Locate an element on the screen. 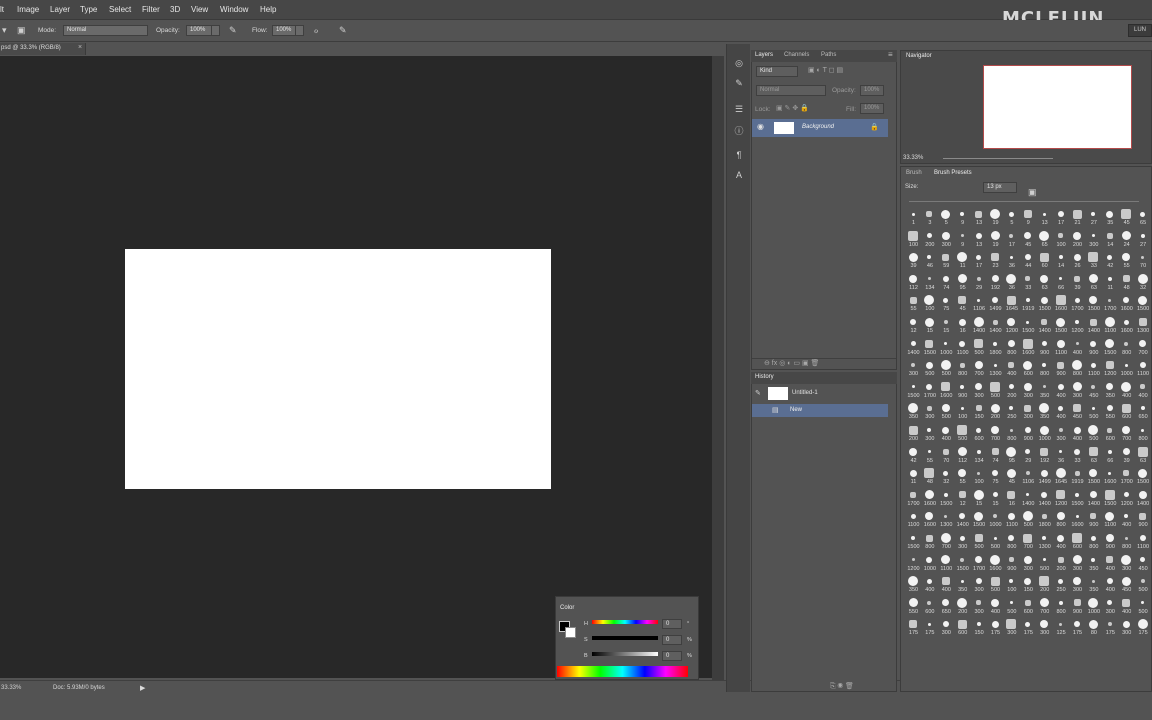 The height and width of the screenshot is (720, 1152). menu-window: Window is located at coordinates (234, 9).